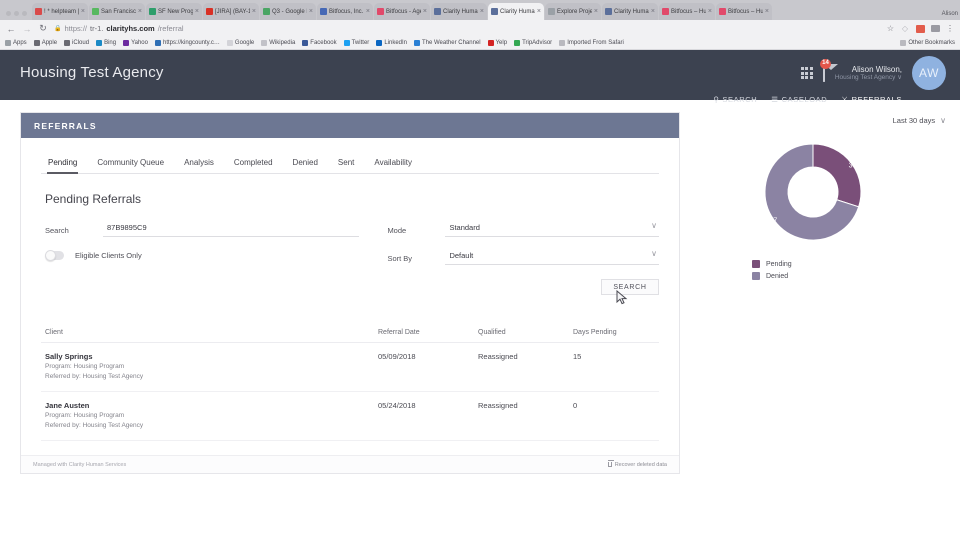 The image size is (960, 540). I want to click on header-nav-label: CASELOAD, so click(804, 99).